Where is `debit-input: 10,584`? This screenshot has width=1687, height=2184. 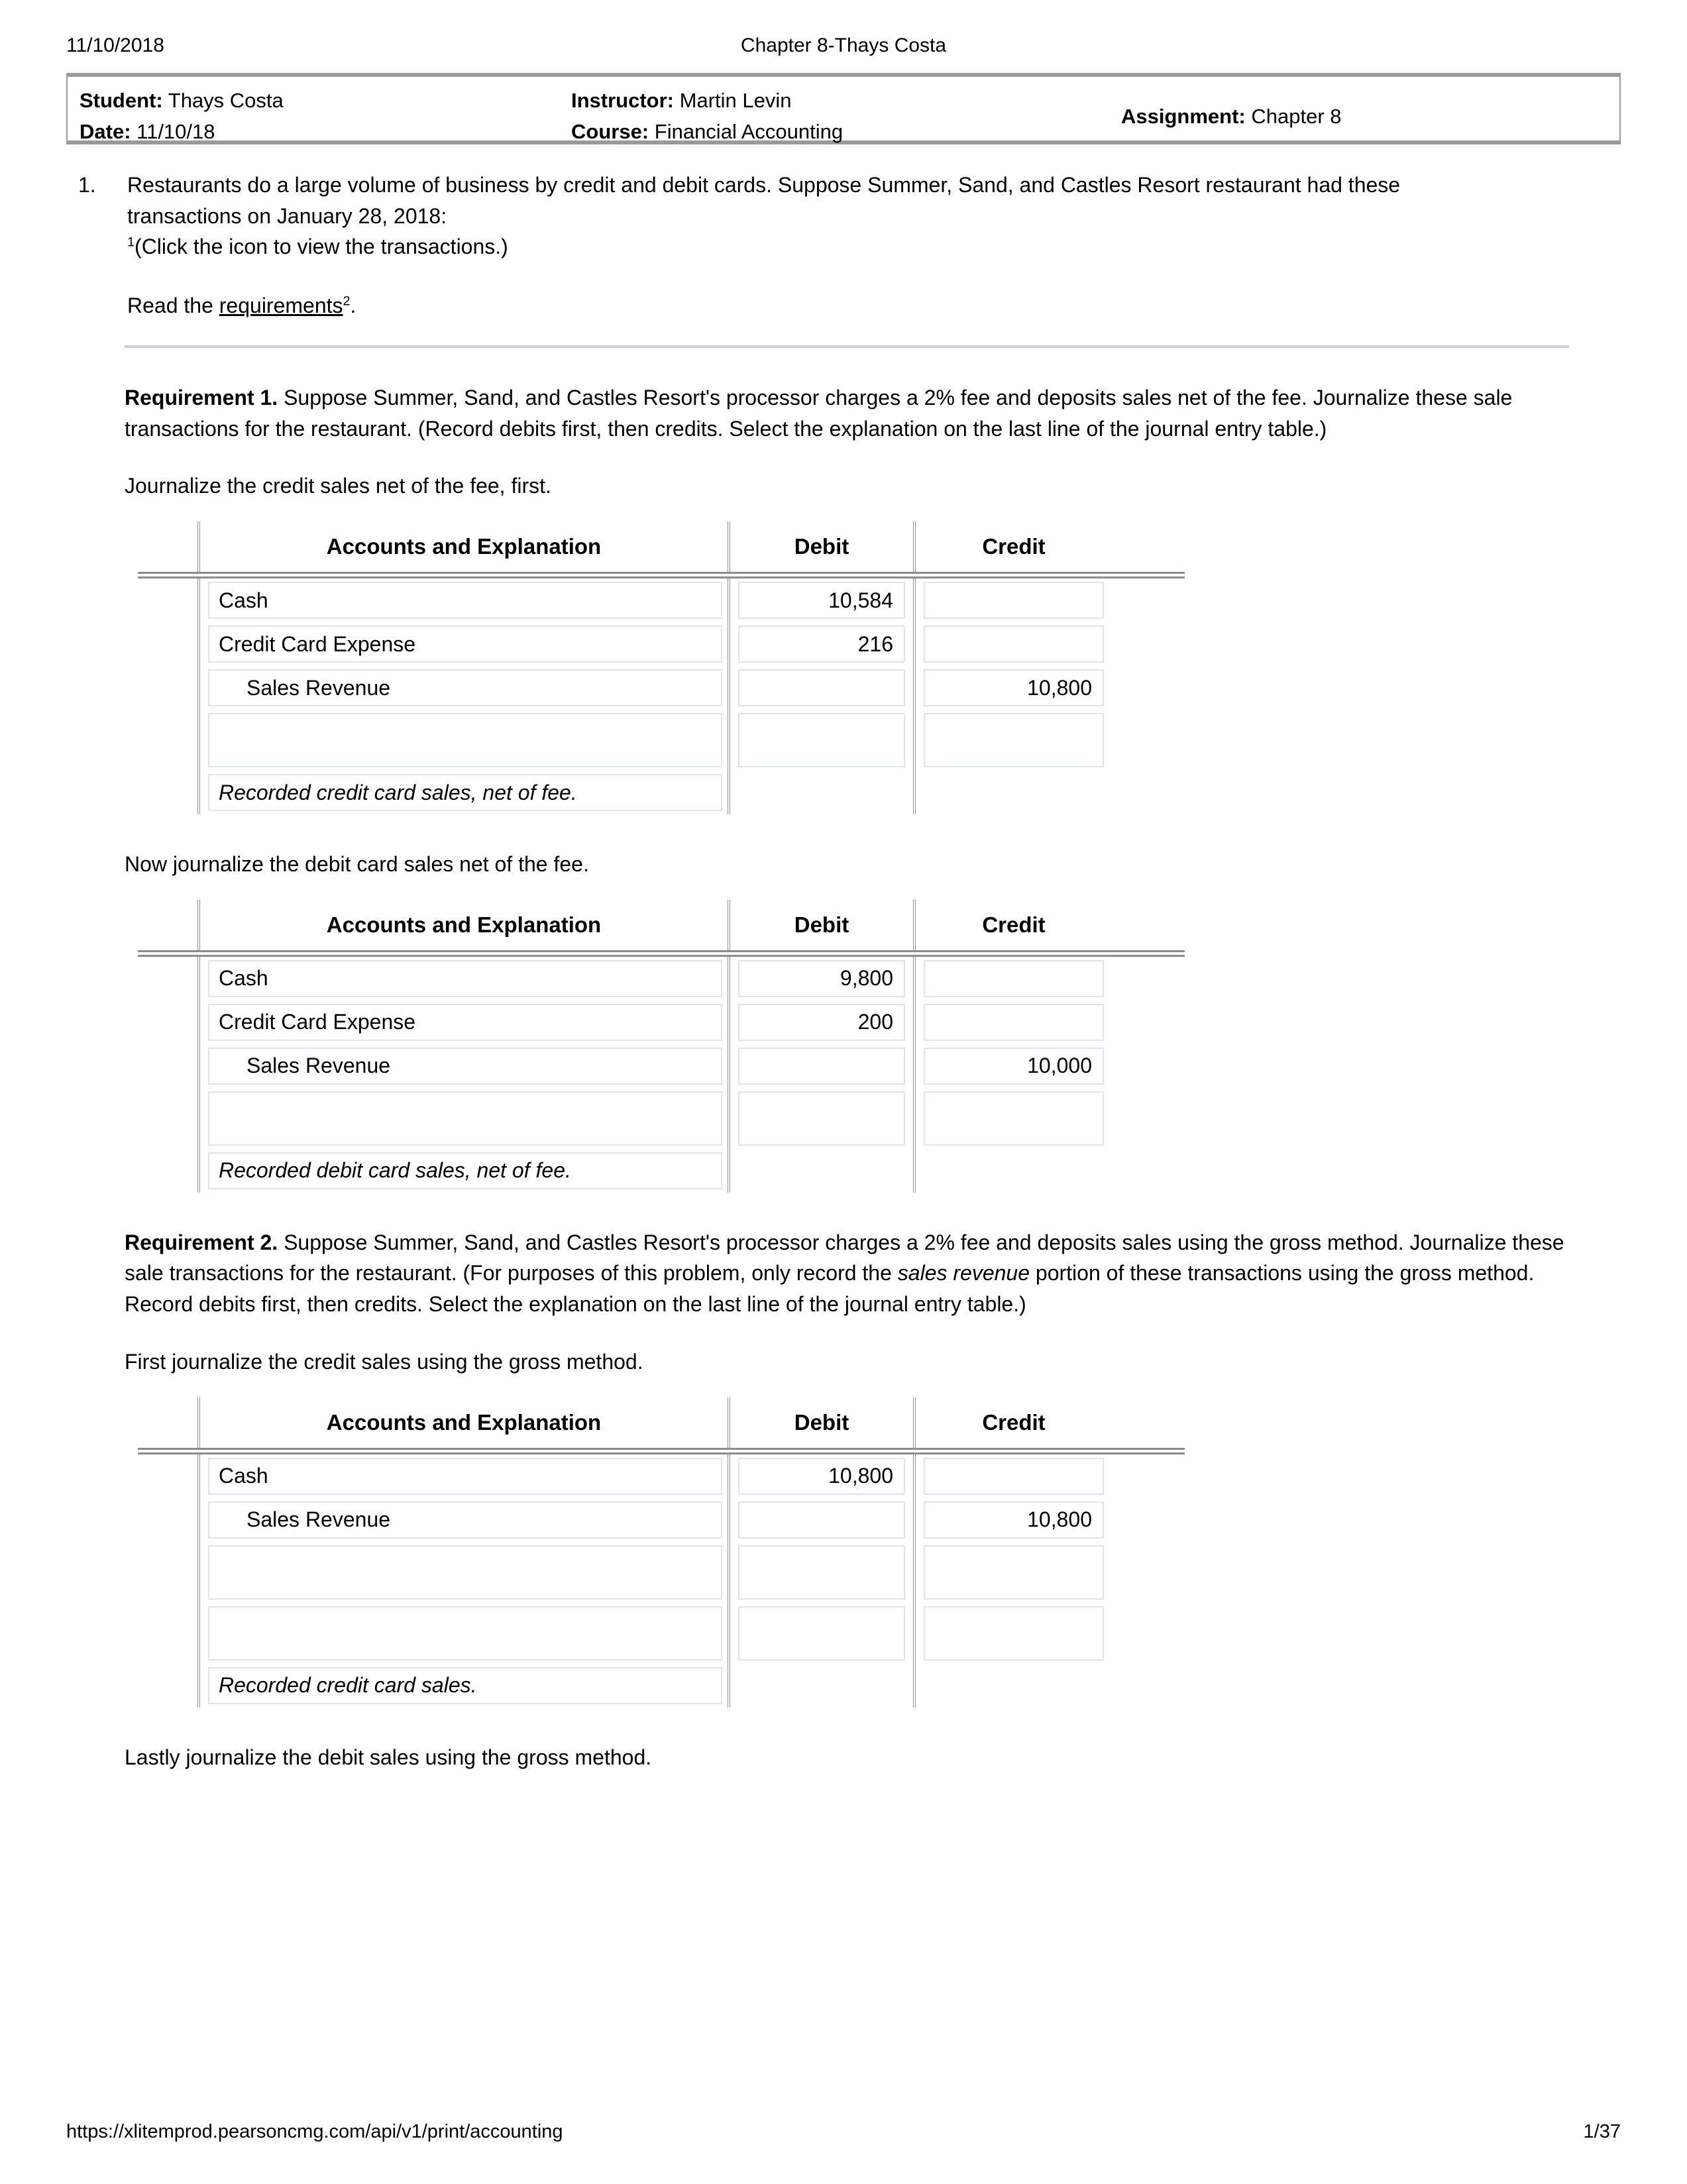
debit-input: 10,584 is located at coordinates (821, 601).